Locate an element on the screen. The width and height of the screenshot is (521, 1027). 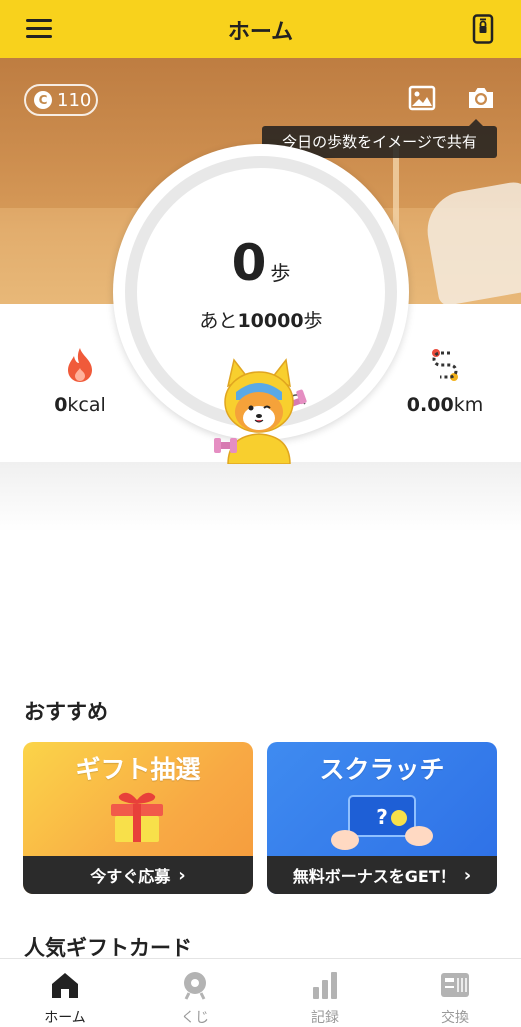
nav-home-label: ホーム is located at coordinates (65, 1018).